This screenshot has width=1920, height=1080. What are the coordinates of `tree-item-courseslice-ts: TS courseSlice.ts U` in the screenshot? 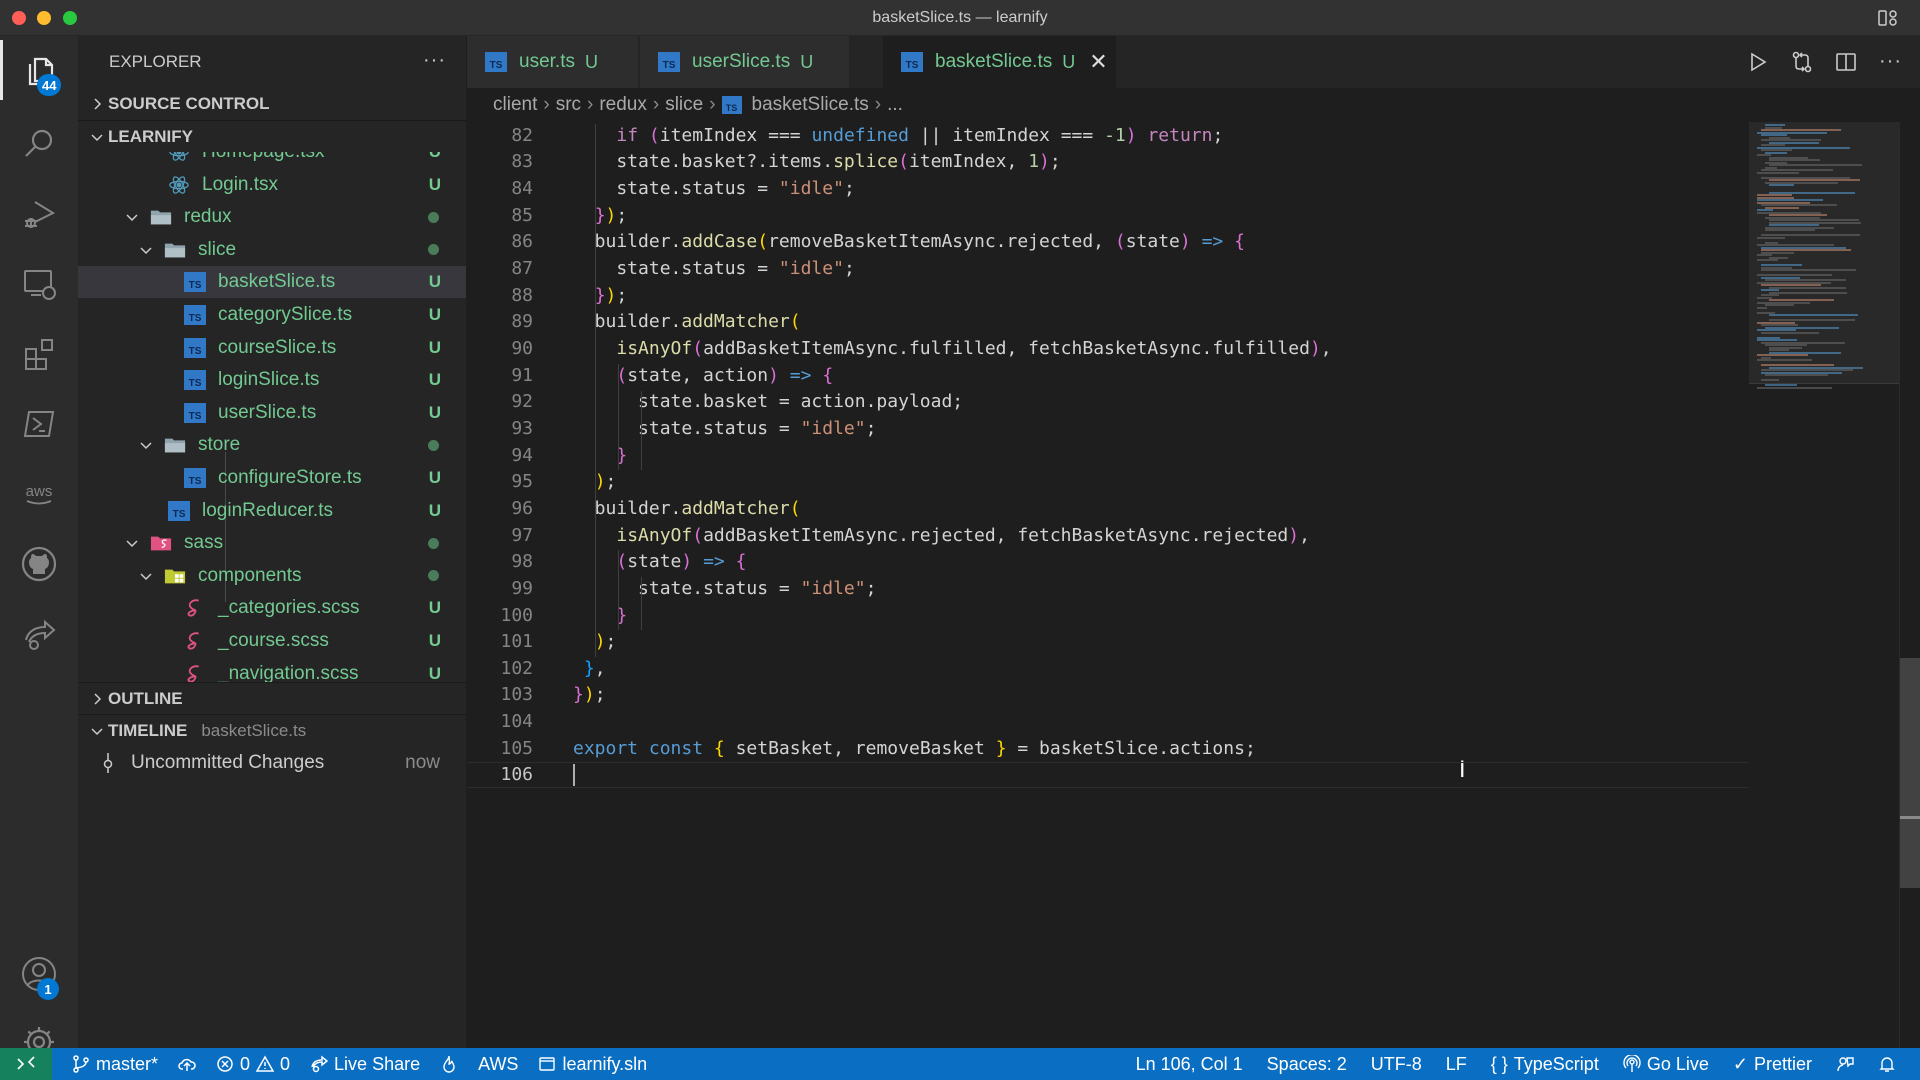 It's located at (272, 348).